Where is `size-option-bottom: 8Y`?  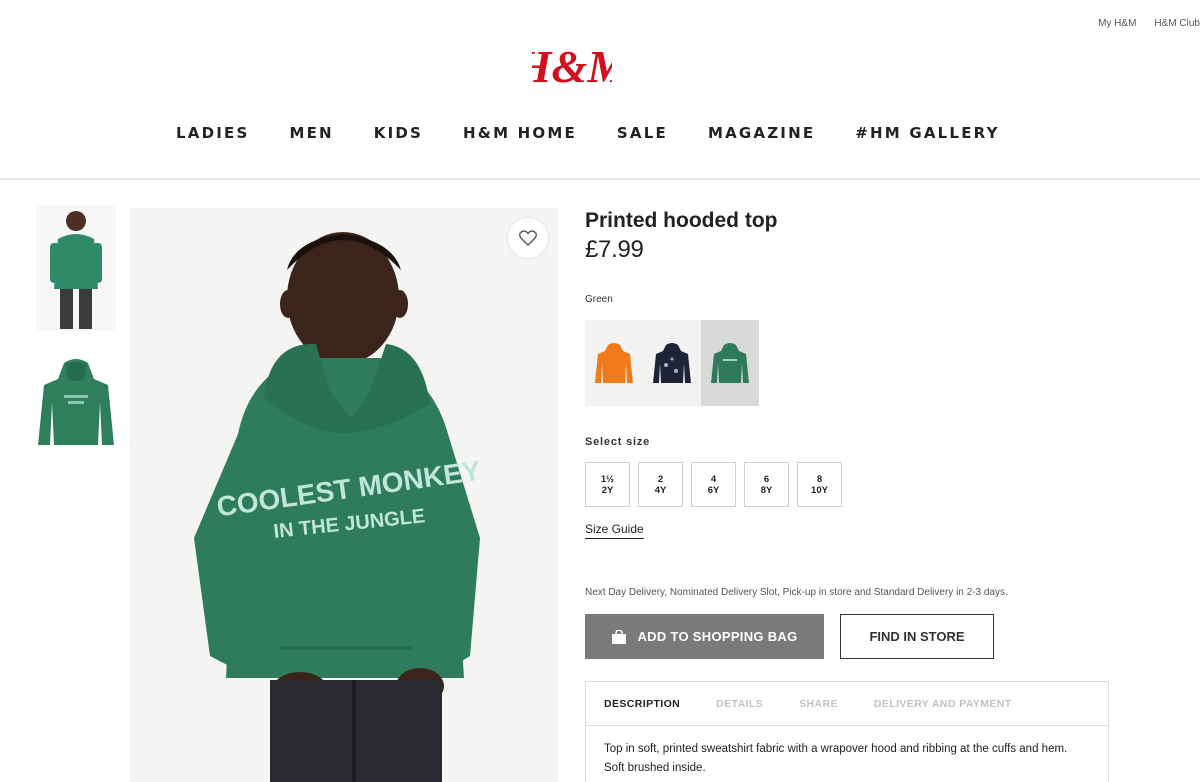
size-option-bottom: 8Y is located at coordinates (766, 490).